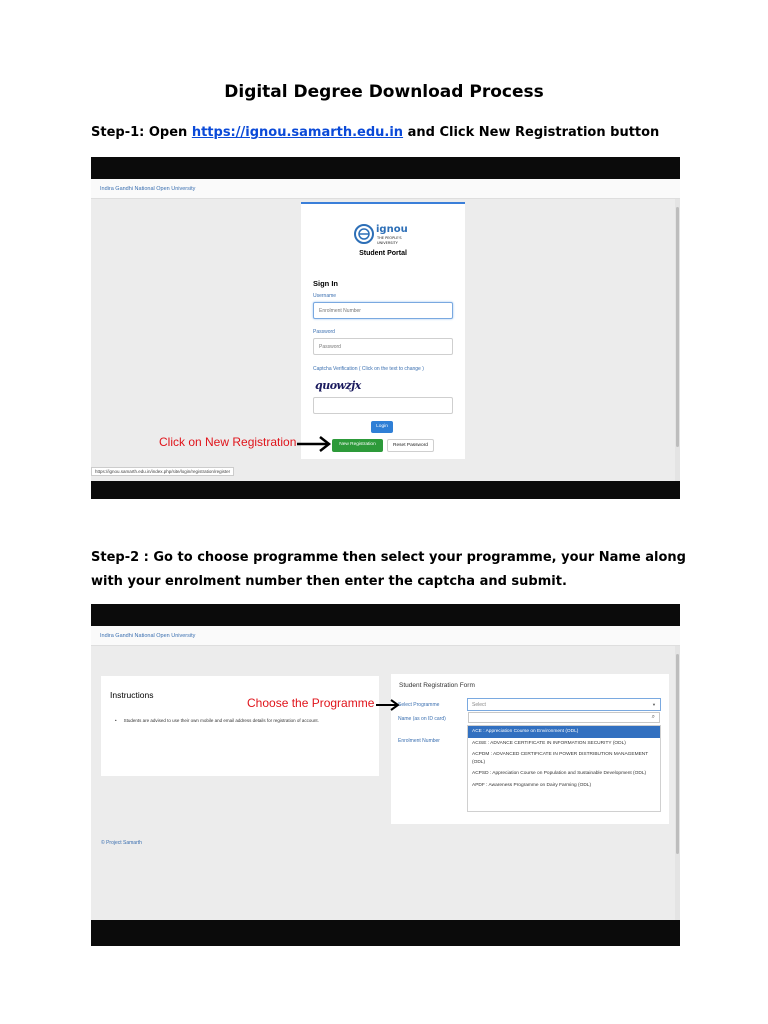 The image size is (768, 1024). Describe the element at coordinates (654, 704) in the screenshot. I see `chevron-down-icon: ▼` at that location.